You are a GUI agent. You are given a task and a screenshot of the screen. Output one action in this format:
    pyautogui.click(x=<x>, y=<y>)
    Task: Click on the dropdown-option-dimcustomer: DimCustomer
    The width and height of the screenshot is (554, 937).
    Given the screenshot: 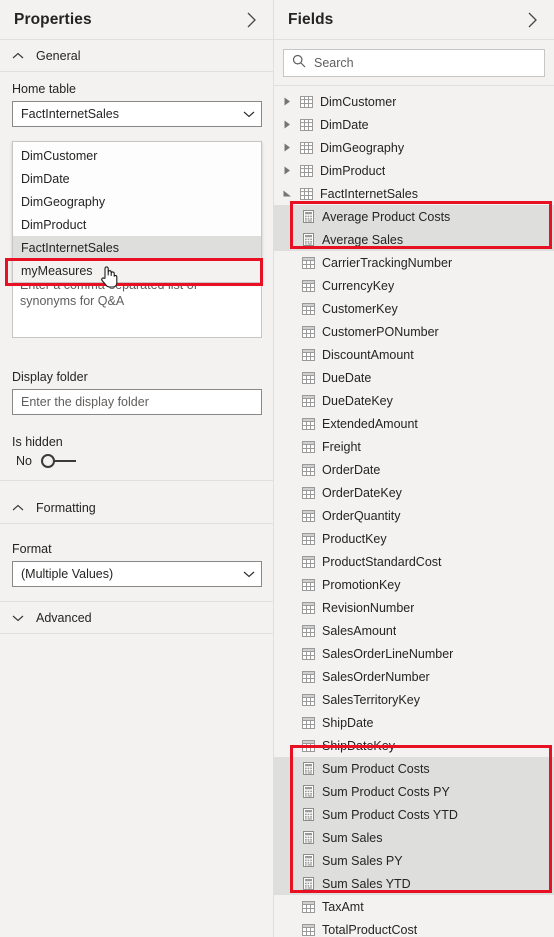 What is the action you would take?
    pyautogui.click(x=137, y=155)
    